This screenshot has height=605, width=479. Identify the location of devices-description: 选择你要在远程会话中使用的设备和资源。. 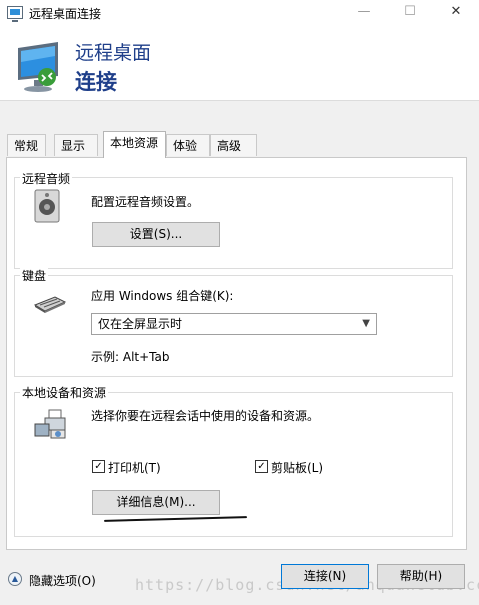
(205, 416).